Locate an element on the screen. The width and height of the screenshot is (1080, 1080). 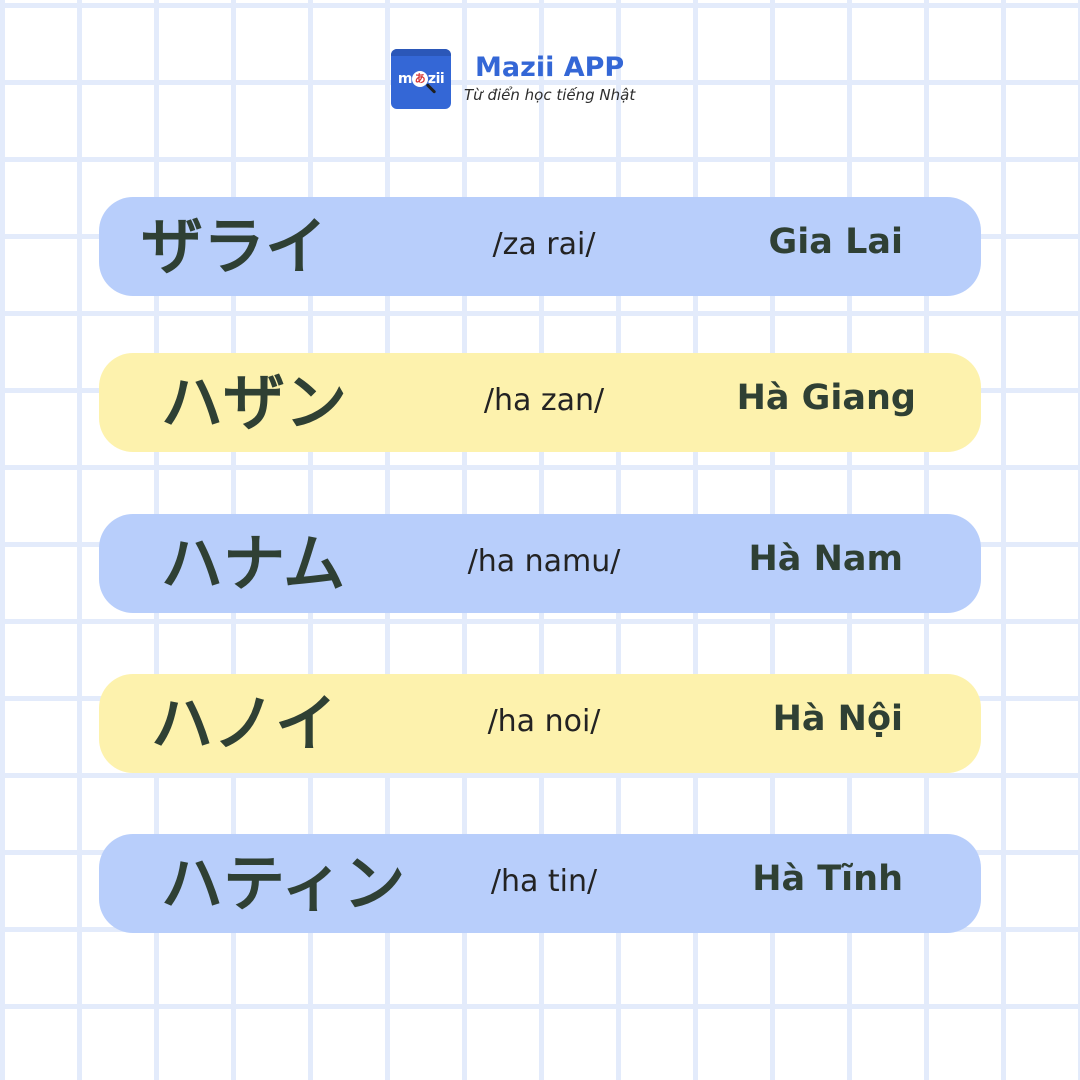
logo-top-bar is located at coordinates (421, 52).